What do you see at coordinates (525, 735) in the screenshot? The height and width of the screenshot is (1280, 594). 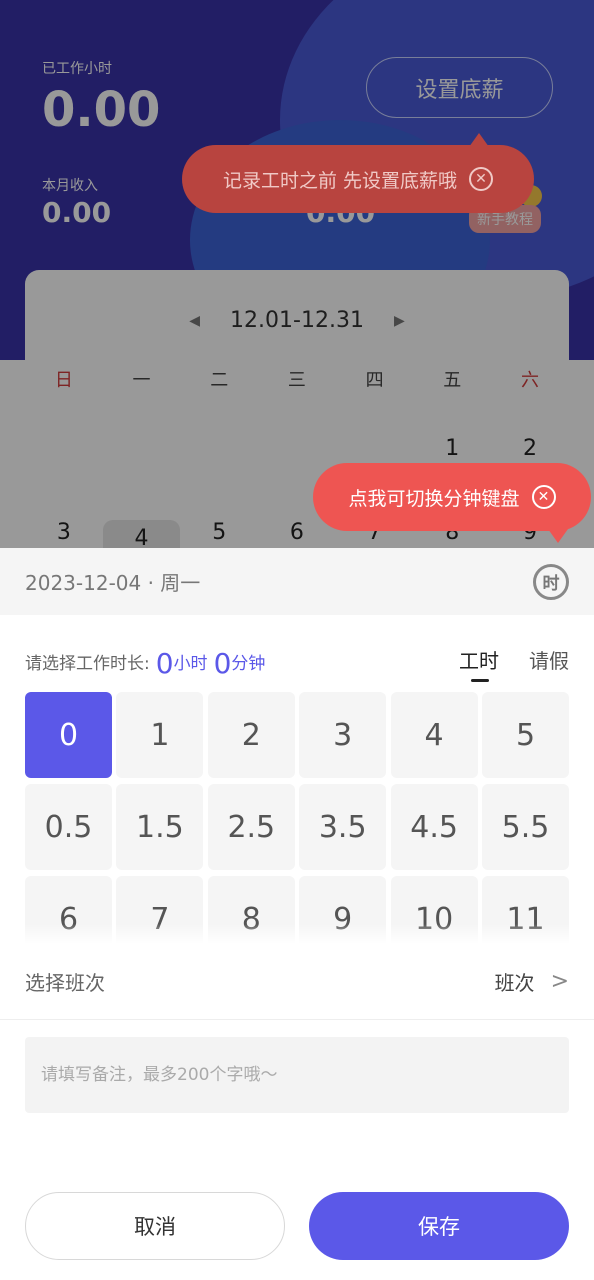 I see `hour-key: 5` at bounding box center [525, 735].